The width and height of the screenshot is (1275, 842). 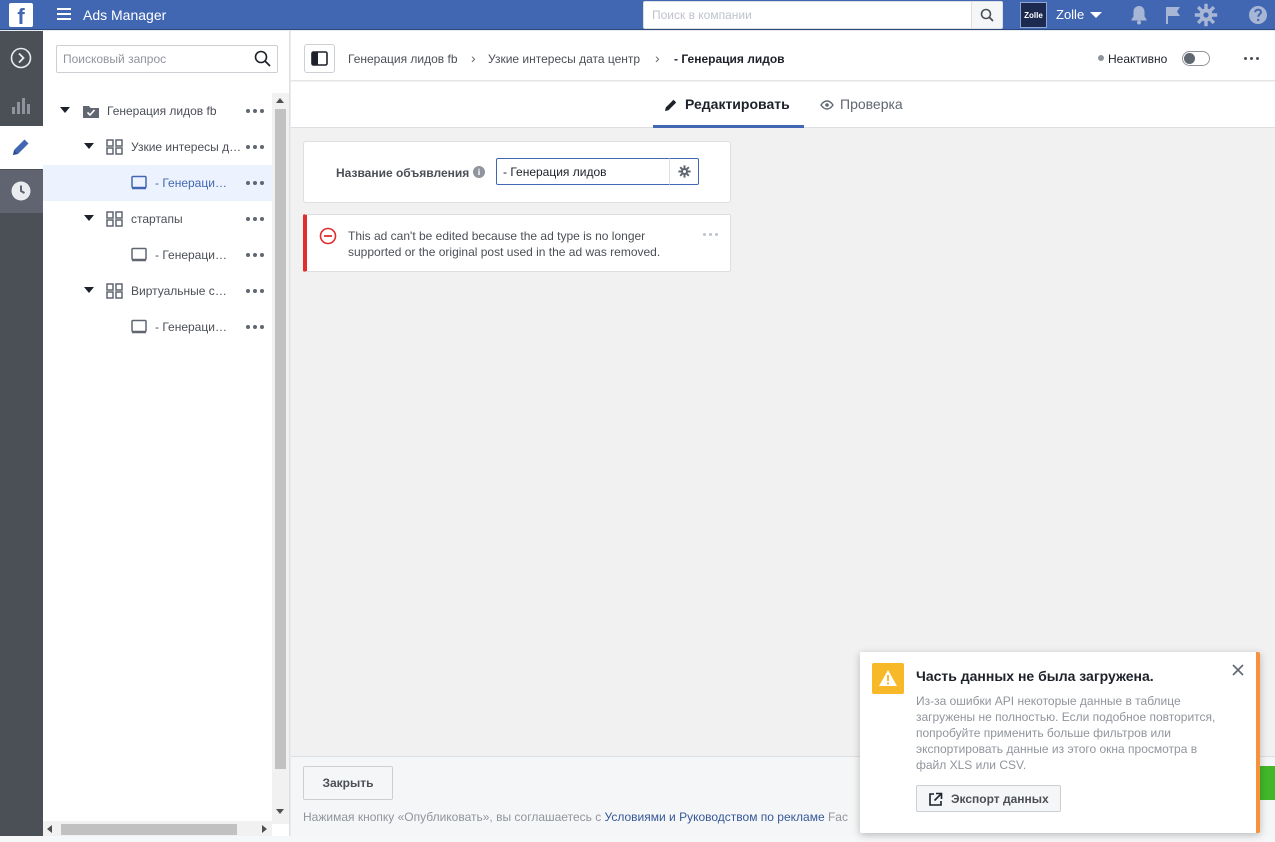 I want to click on flag-icon, so click(x=1173, y=15).